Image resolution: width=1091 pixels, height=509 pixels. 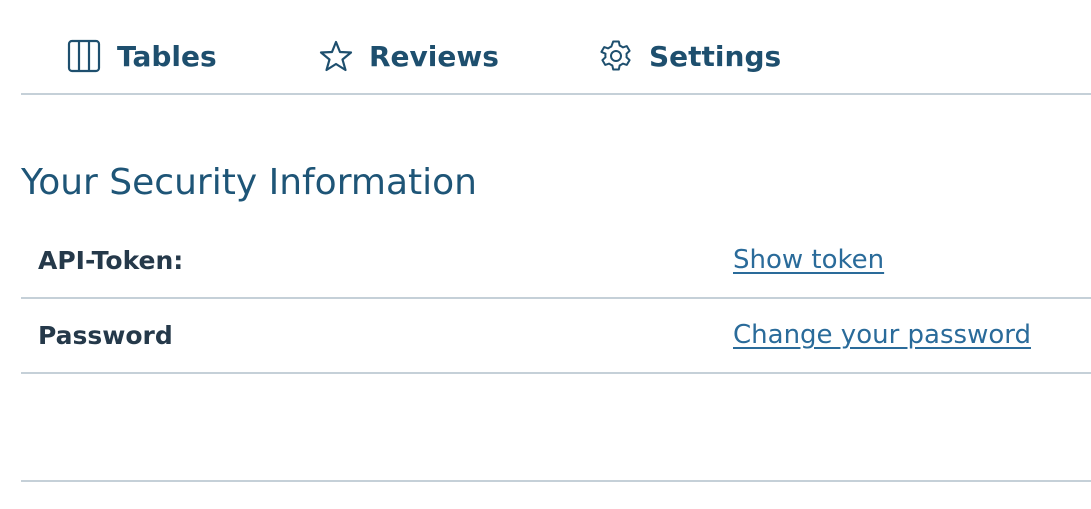 I want to click on password-row: Password Change your password, so click(x=556, y=336).